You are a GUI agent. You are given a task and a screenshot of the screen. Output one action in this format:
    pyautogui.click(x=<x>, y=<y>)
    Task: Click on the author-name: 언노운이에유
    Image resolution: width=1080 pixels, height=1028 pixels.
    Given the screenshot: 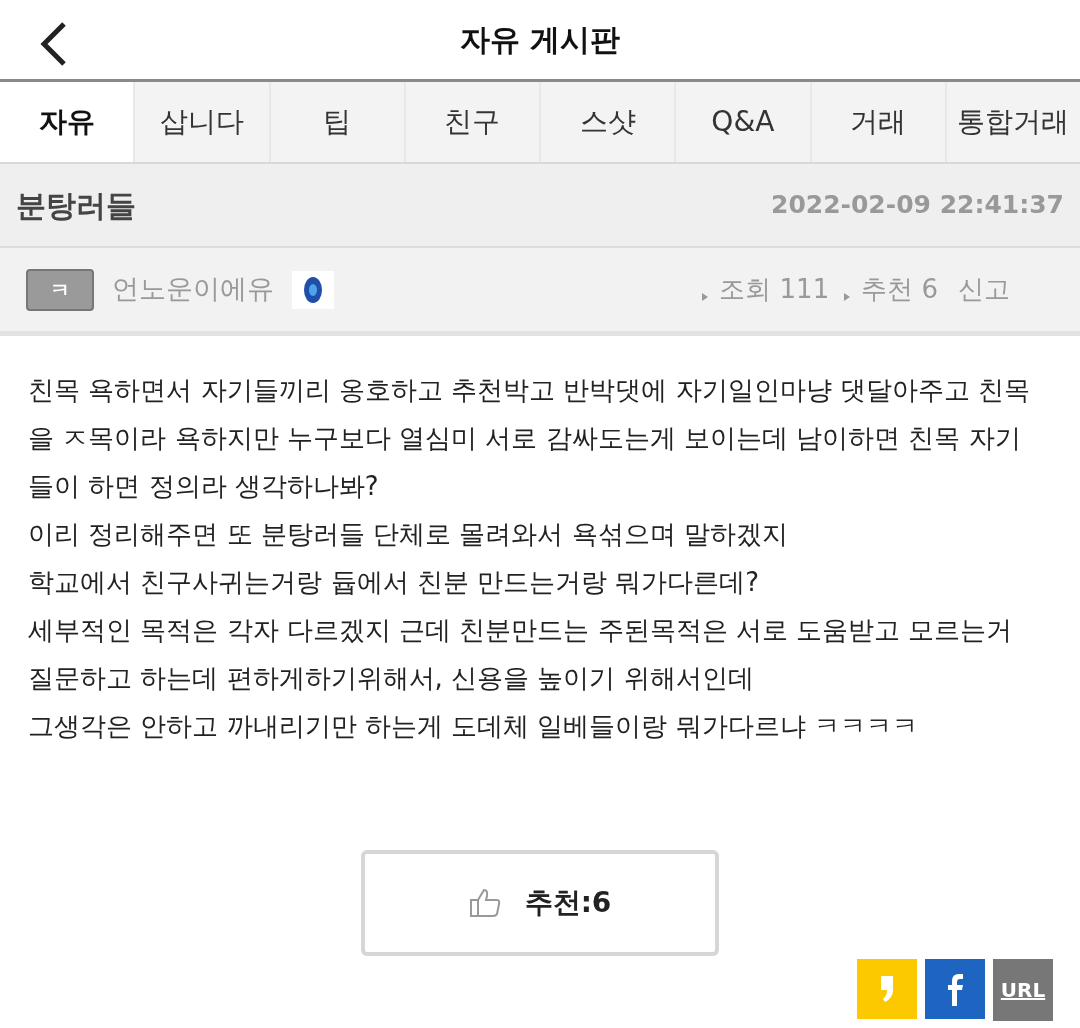 What is the action you would take?
    pyautogui.click(x=193, y=289)
    